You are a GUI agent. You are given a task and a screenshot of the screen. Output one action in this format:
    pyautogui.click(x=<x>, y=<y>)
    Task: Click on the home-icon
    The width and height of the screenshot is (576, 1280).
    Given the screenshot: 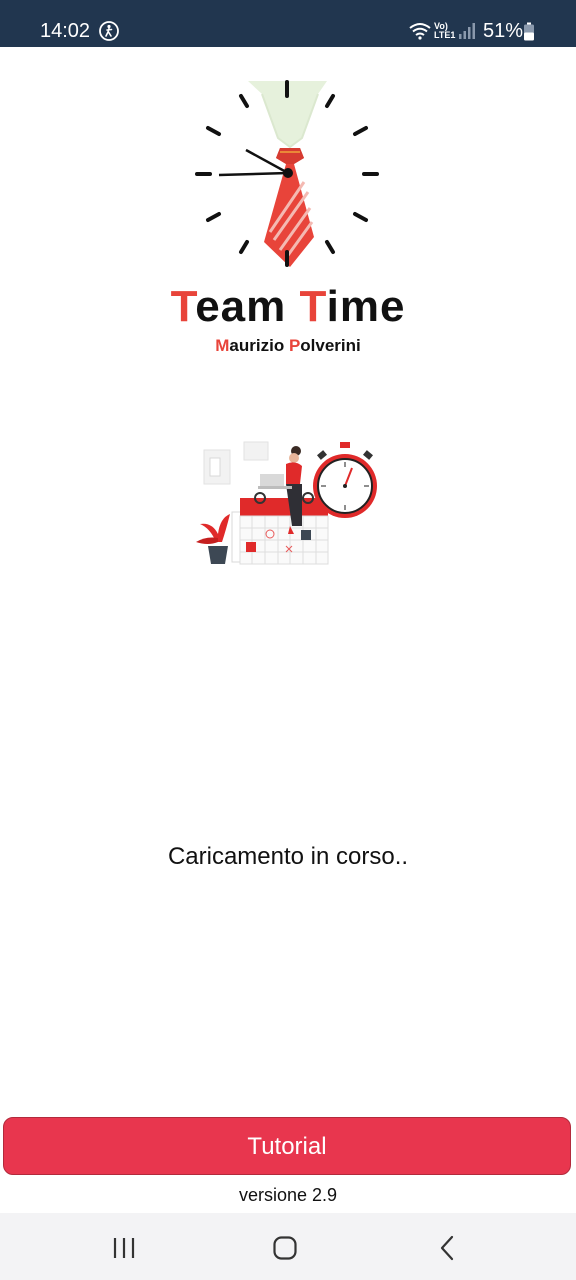 What is the action you would take?
    pyautogui.click(x=285, y=1248)
    